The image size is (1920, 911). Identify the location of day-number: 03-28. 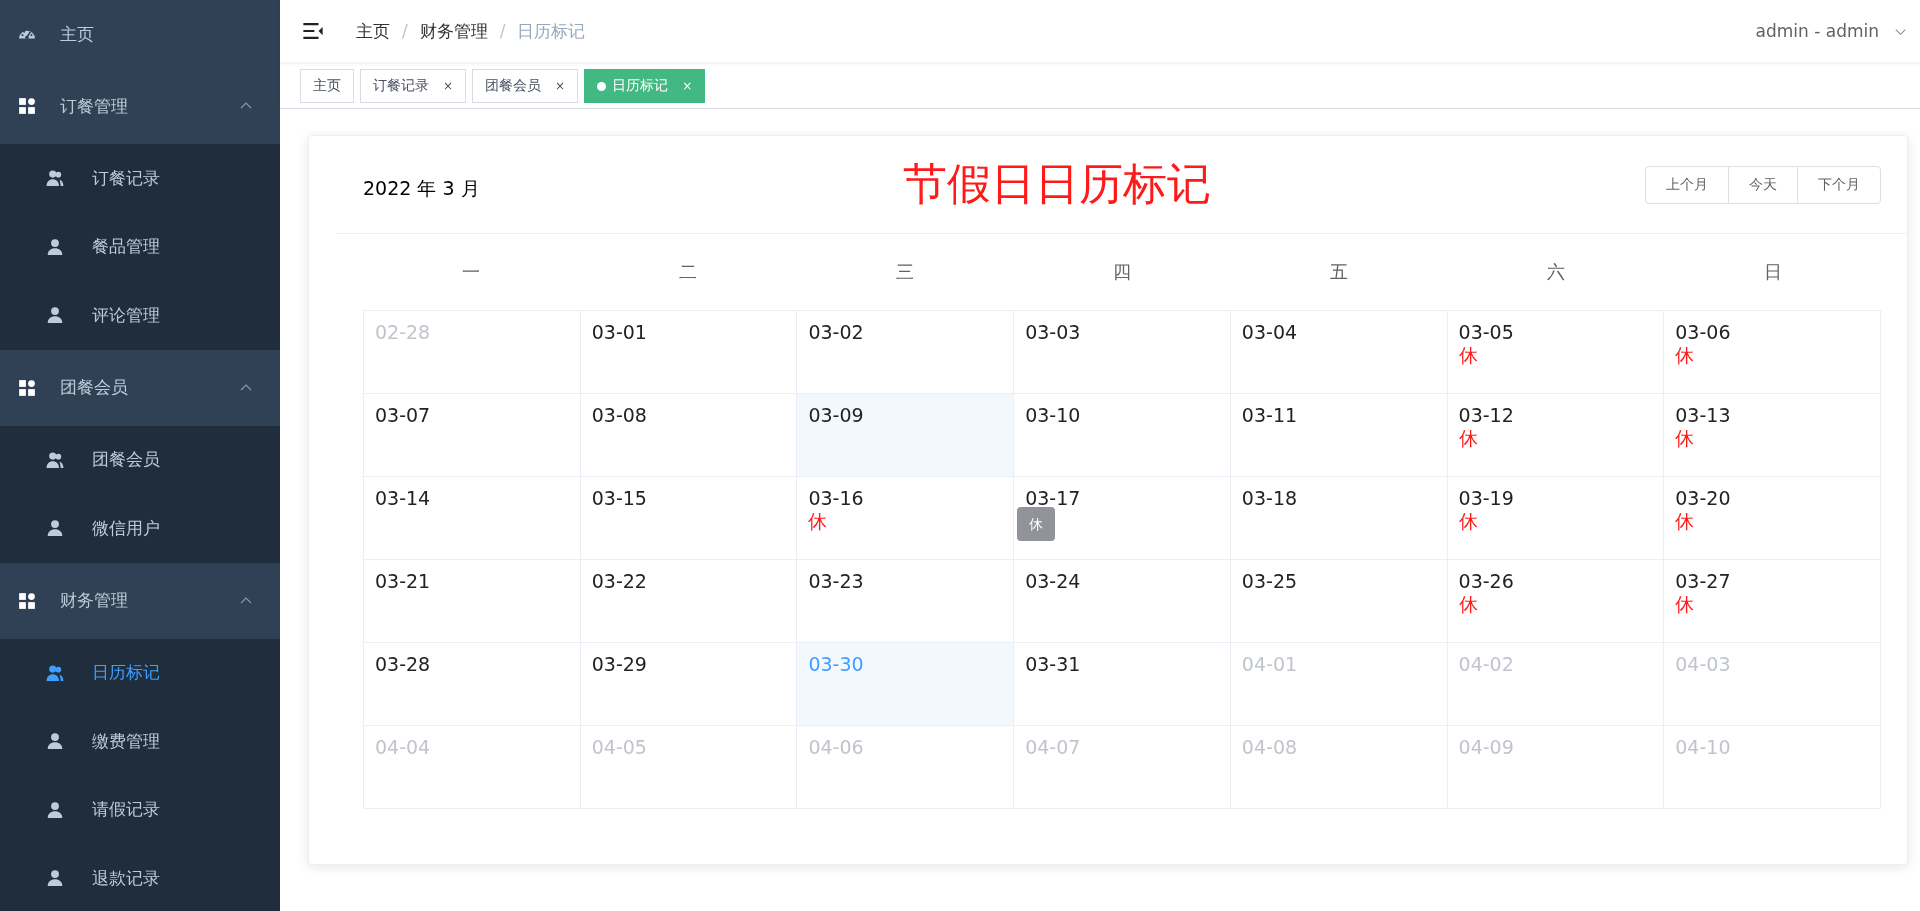
(403, 664).